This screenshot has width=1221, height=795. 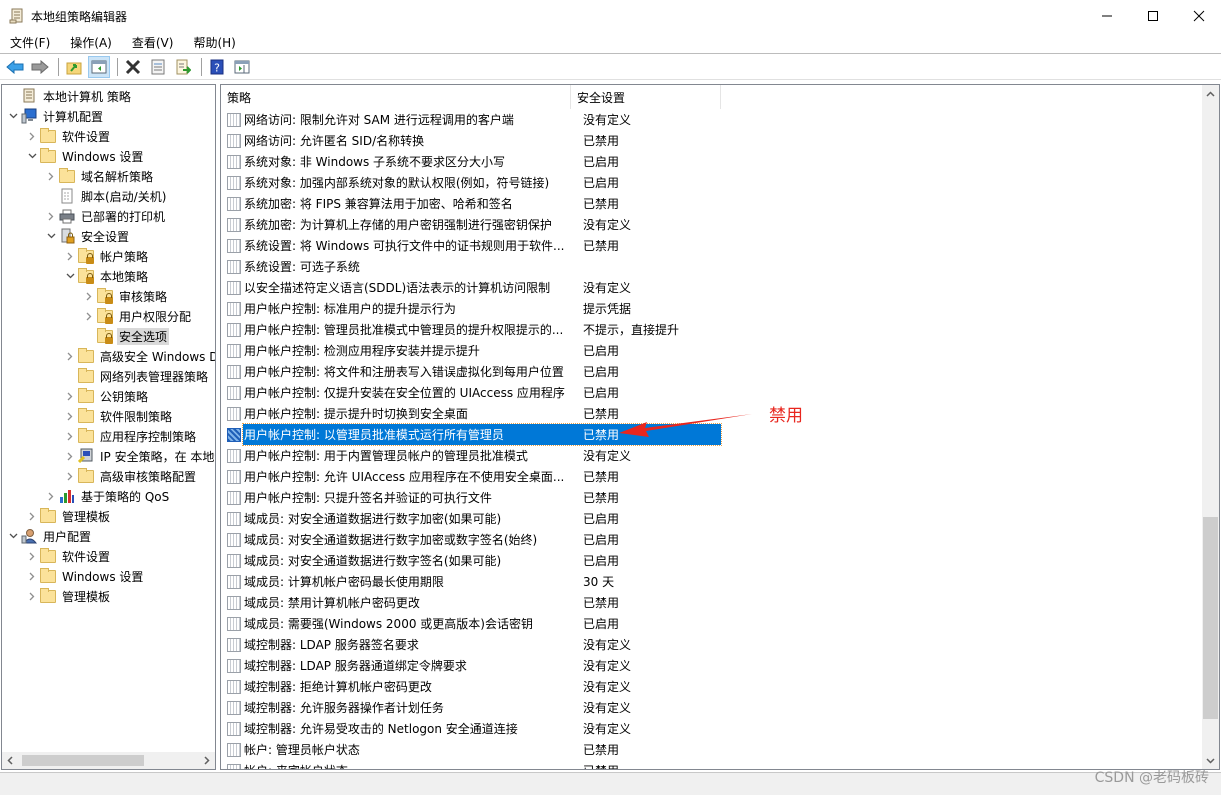 What do you see at coordinates (712, 308) in the screenshot?
I see `policy-row: 用户帐户控制: 标准用户的提升提示行为 提示凭据` at bounding box center [712, 308].